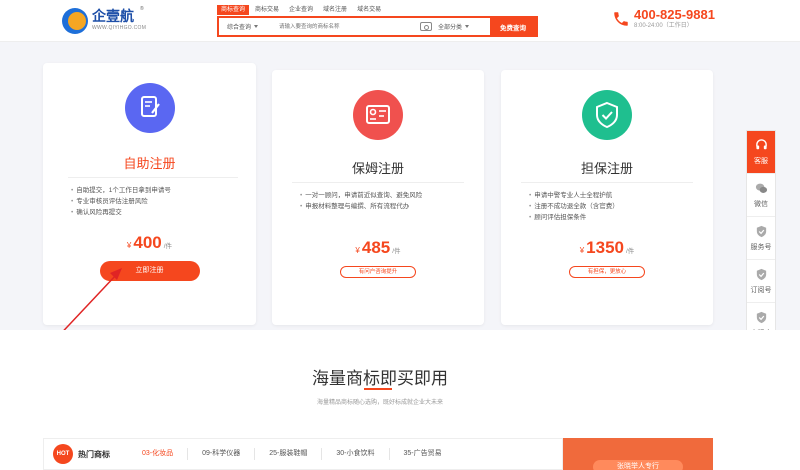  What do you see at coordinates (287, 454) in the screenshot?
I see `category-tab-apparel: 25-服装鞋帽` at bounding box center [287, 454].